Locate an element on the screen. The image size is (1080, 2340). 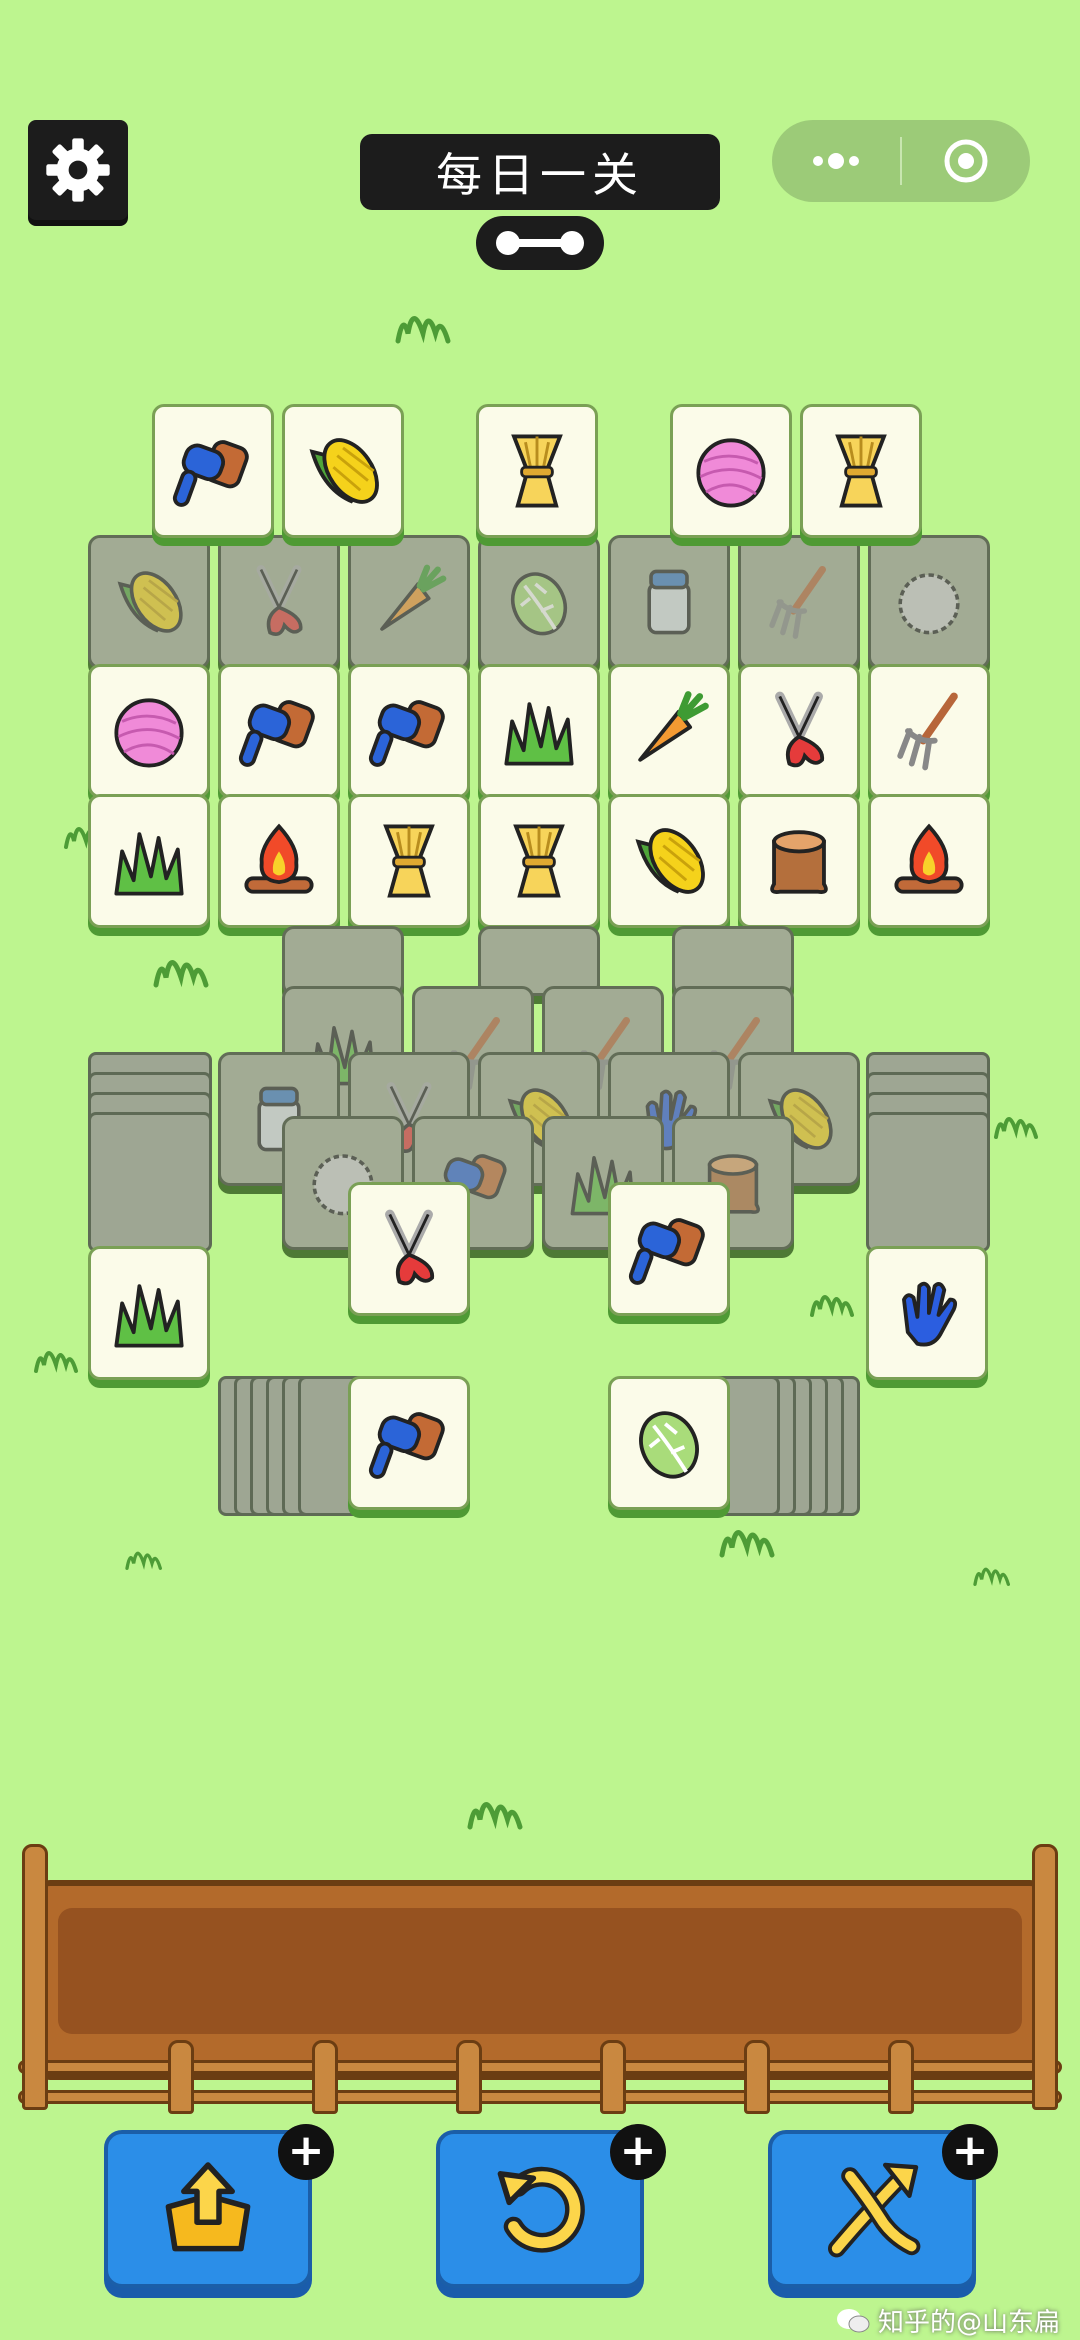
tile-stack-right is located at coordinates (928, 1182).